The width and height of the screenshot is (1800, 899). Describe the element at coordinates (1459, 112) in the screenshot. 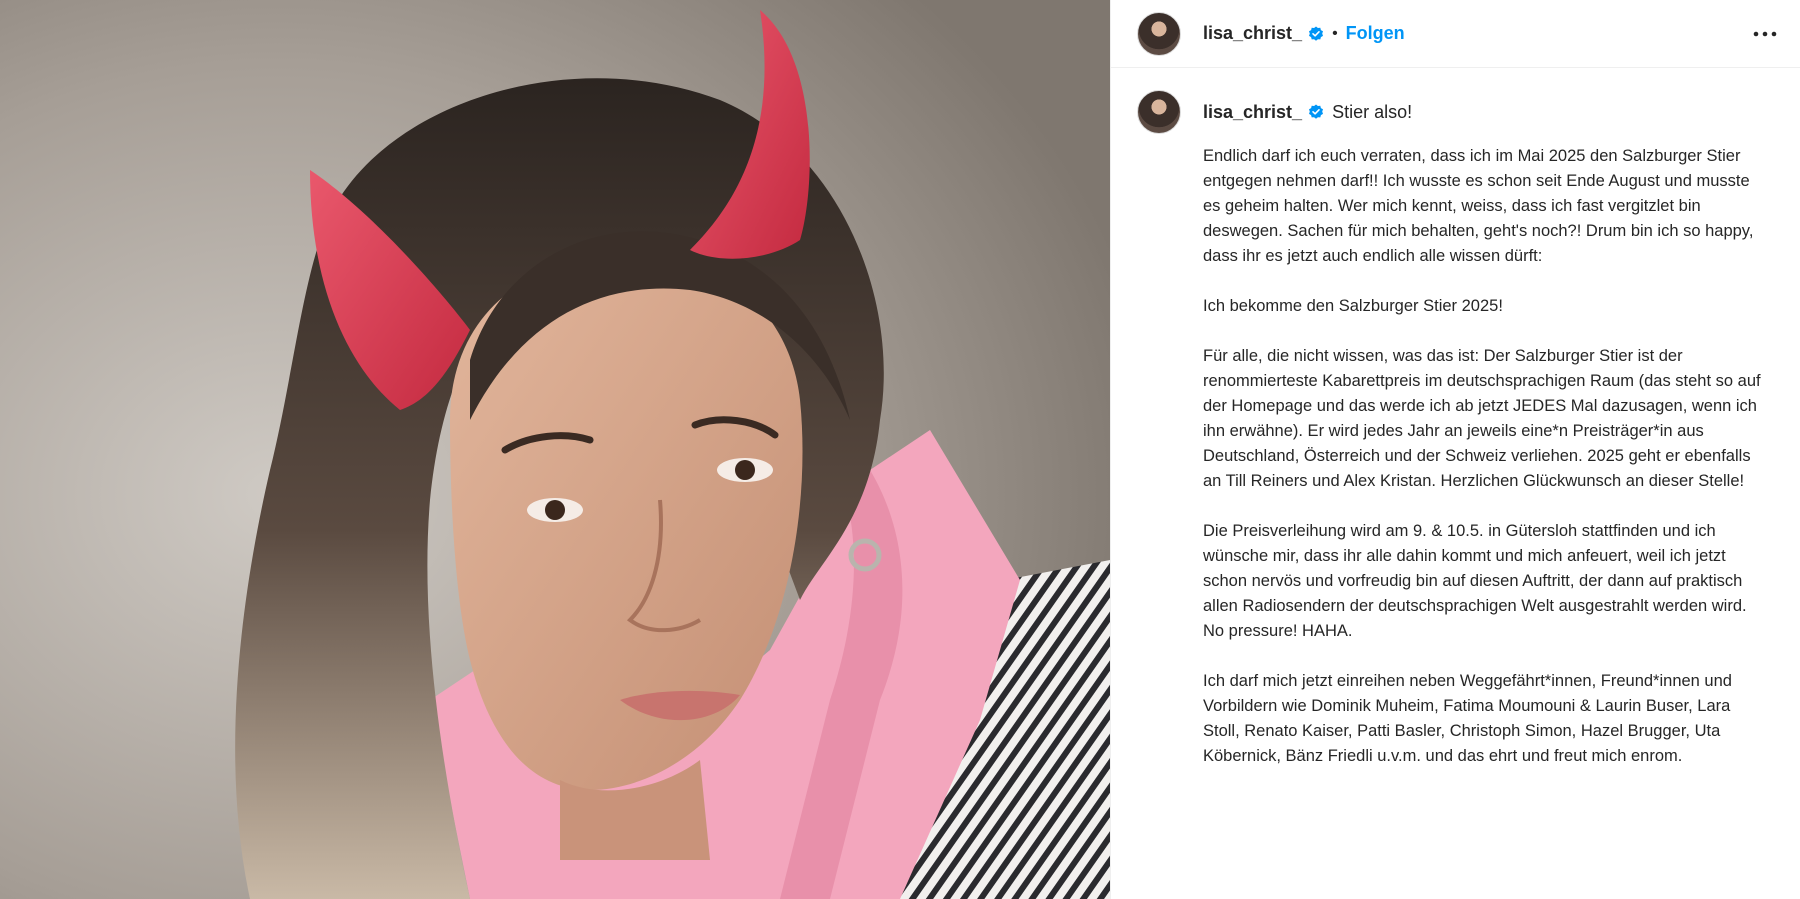

I see `caption-header: lisa_christ_ Stier also!` at that location.